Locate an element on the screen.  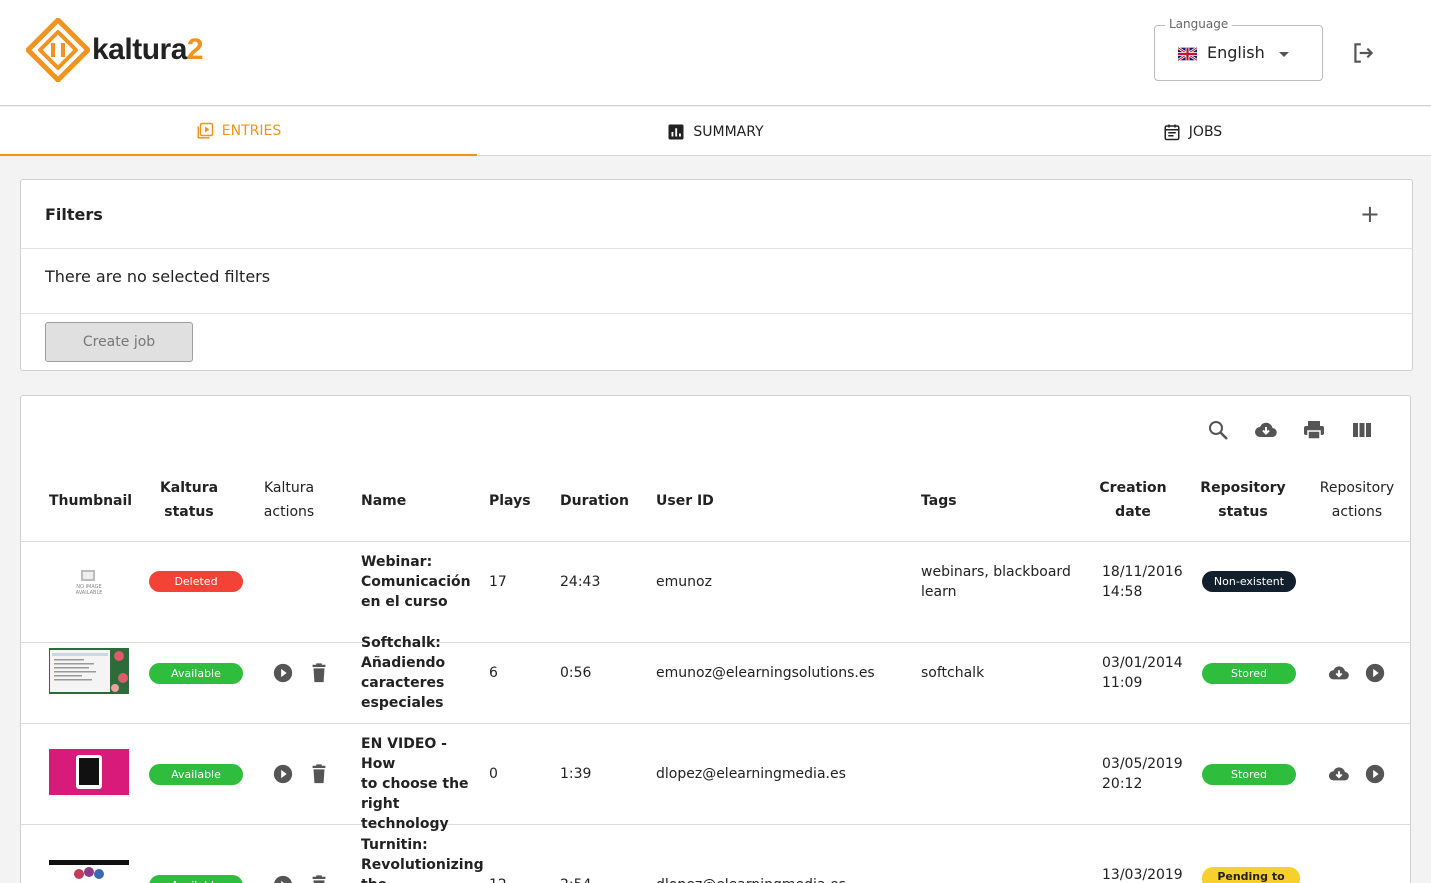
filters-title: Filters is located at coordinates (74, 214).